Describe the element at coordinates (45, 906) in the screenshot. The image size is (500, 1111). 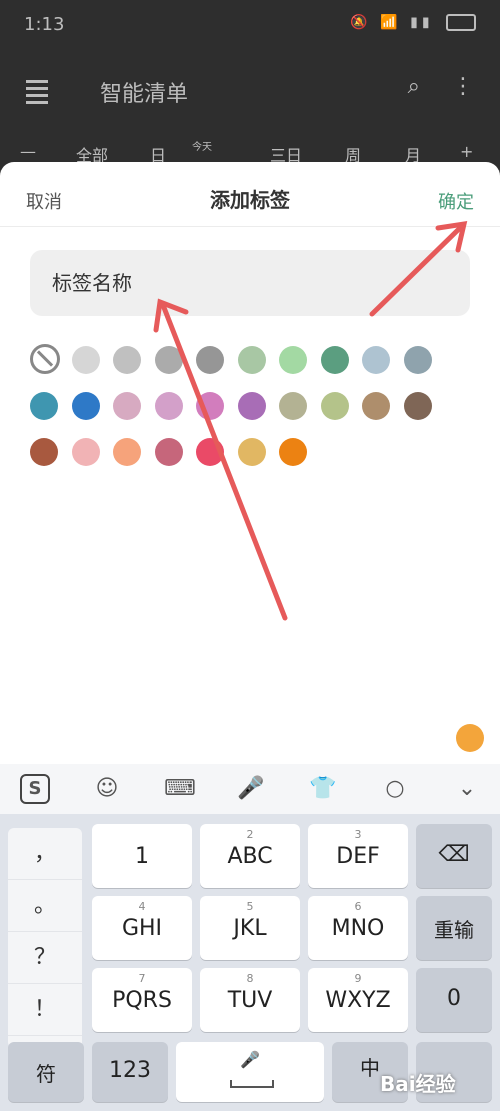
I see `punct-period: 。` at that location.